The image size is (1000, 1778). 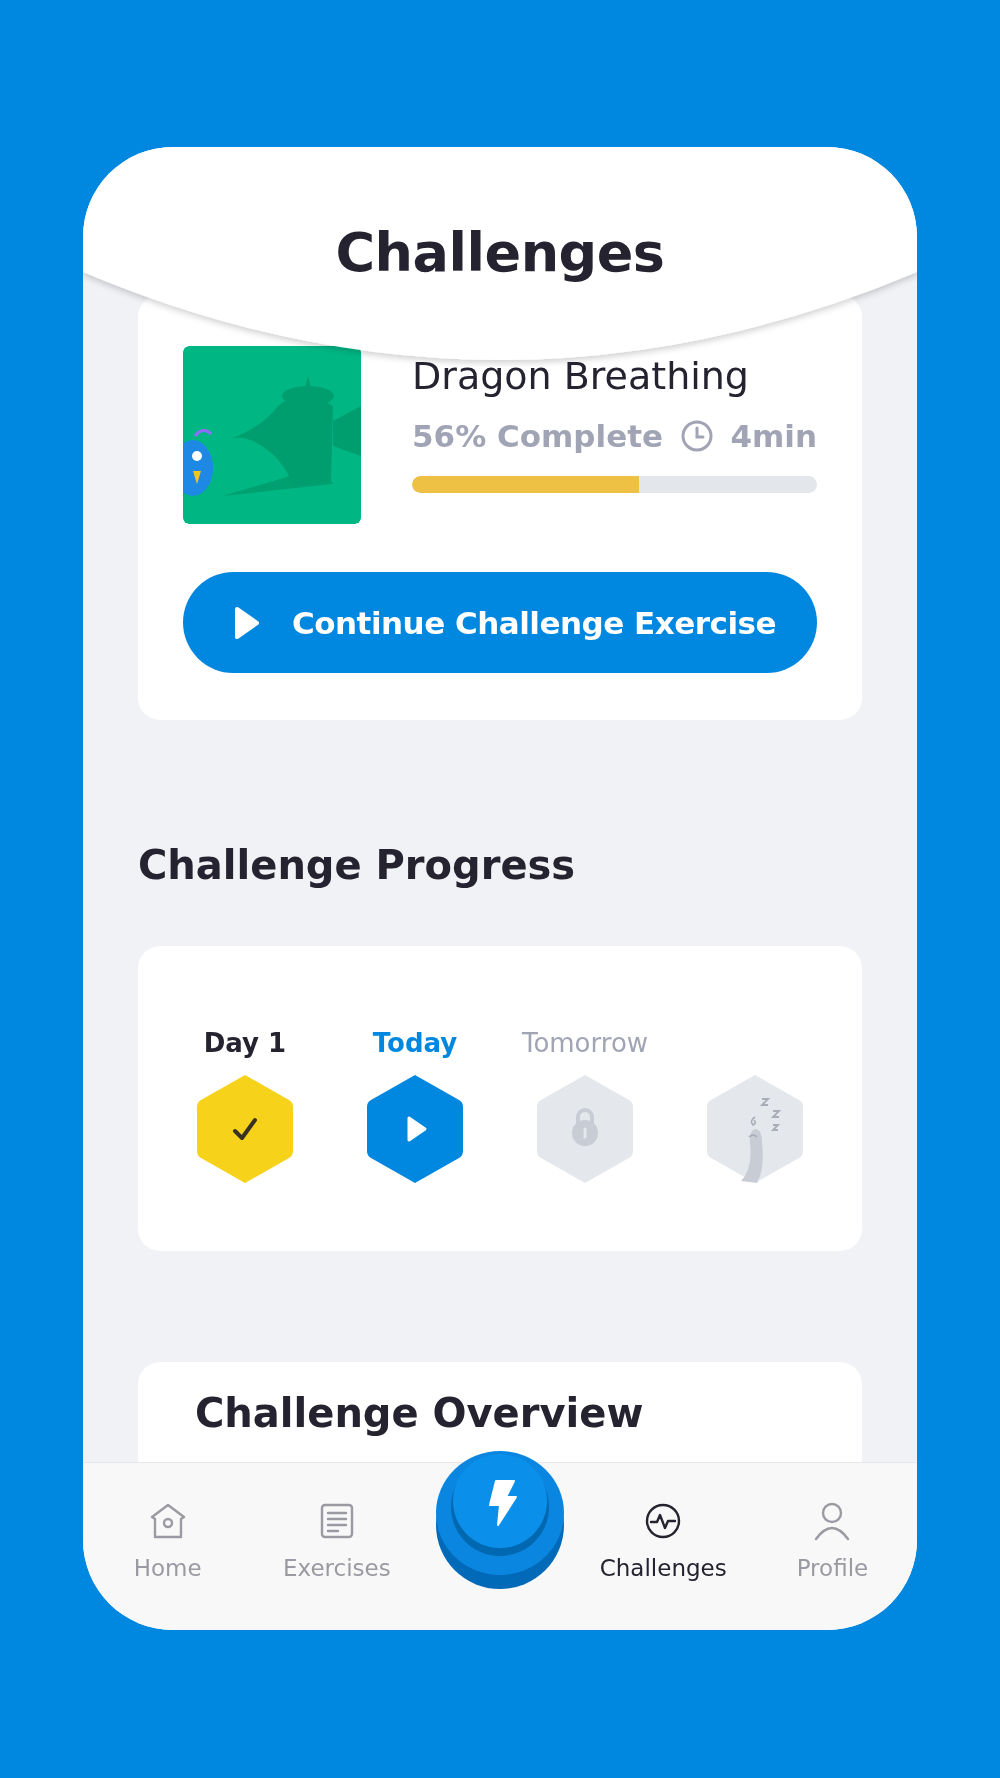 I want to click on exercise-title: Dragon Breathing, so click(x=581, y=376).